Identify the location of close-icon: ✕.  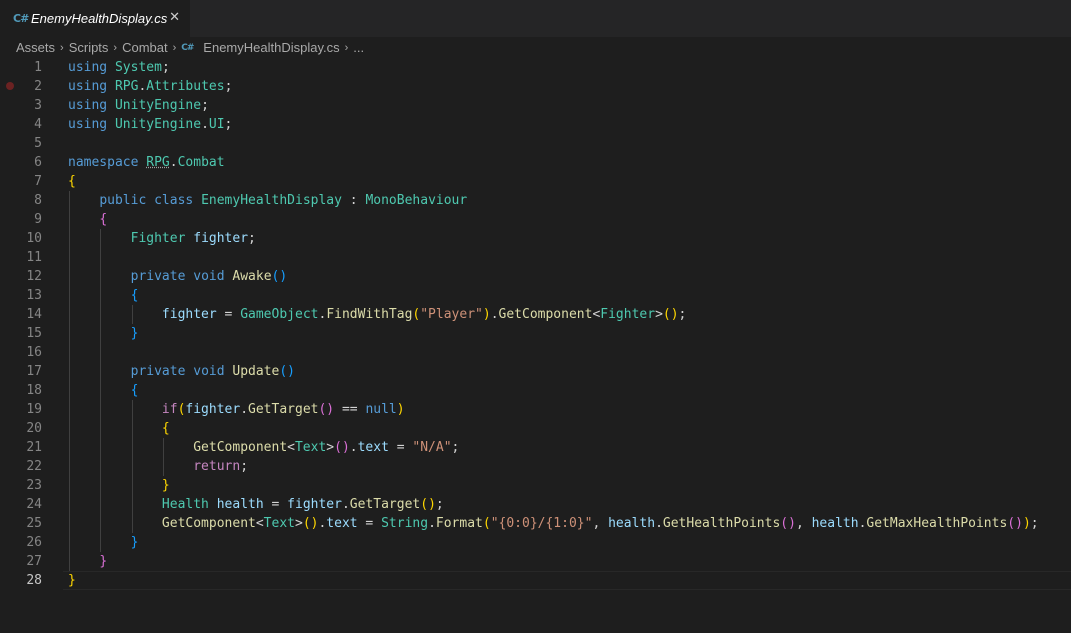
(174, 17).